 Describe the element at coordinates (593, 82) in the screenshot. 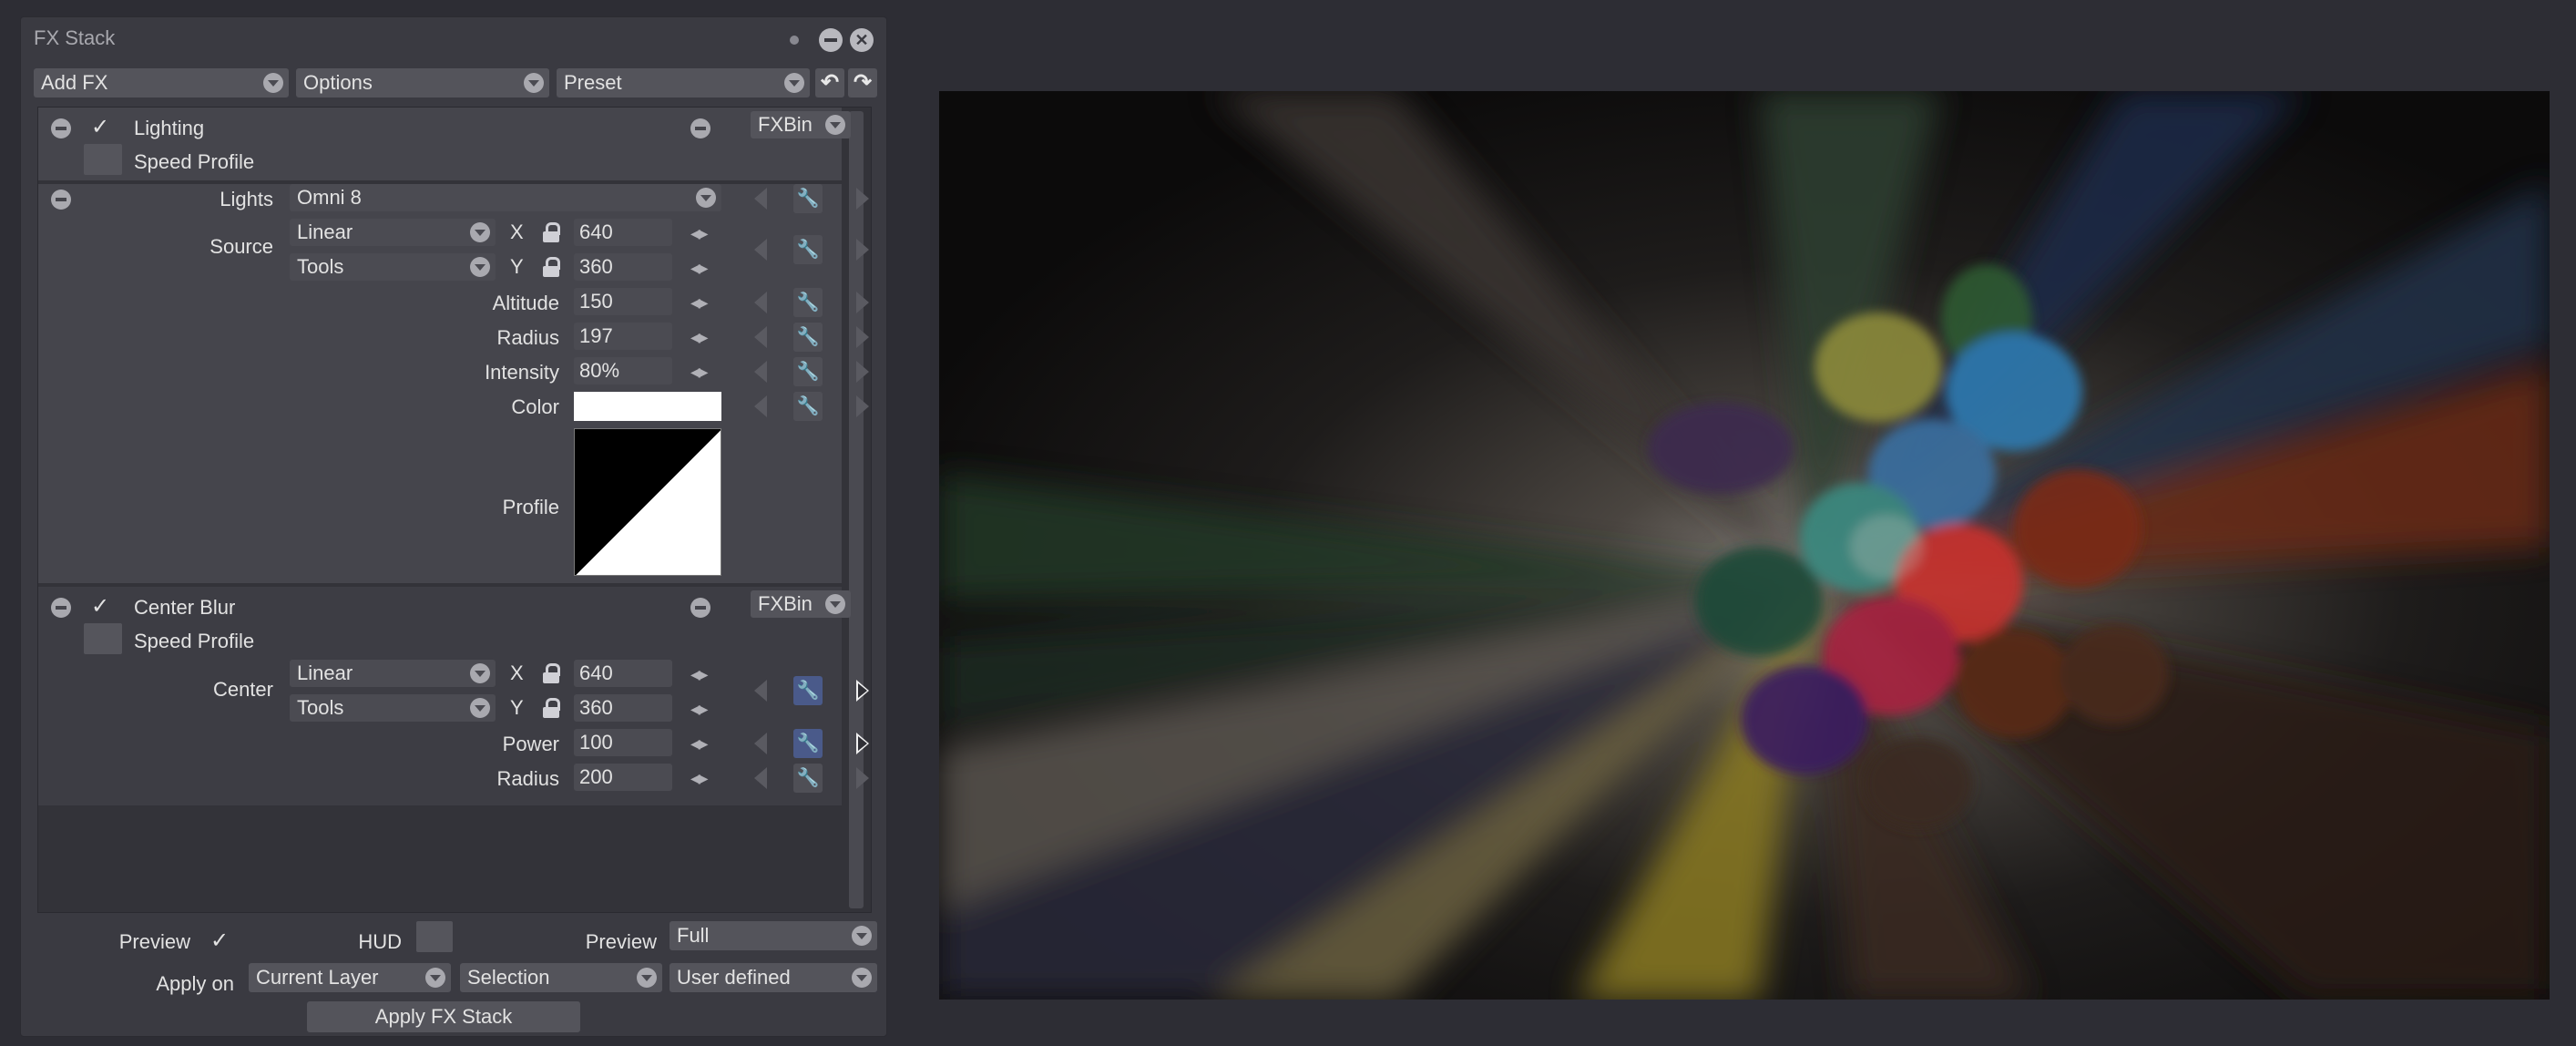

I see `preset-label: Preset` at that location.